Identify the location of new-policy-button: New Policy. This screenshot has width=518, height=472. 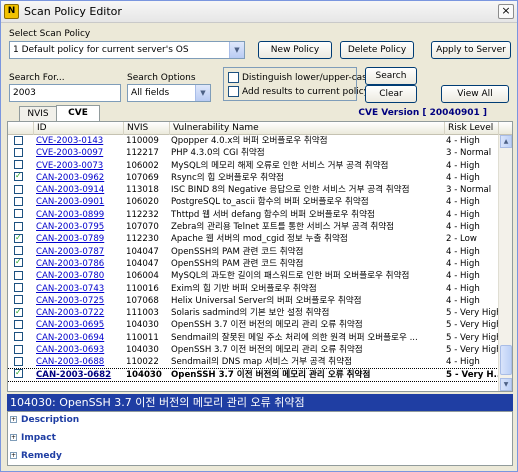
(295, 50).